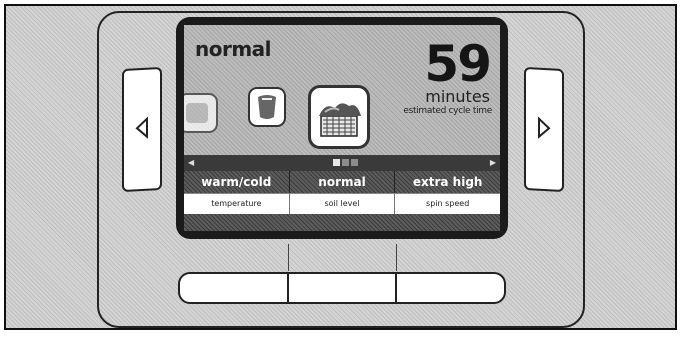  I want to click on cycle-time-caption: estimated cycle time, so click(447, 111).